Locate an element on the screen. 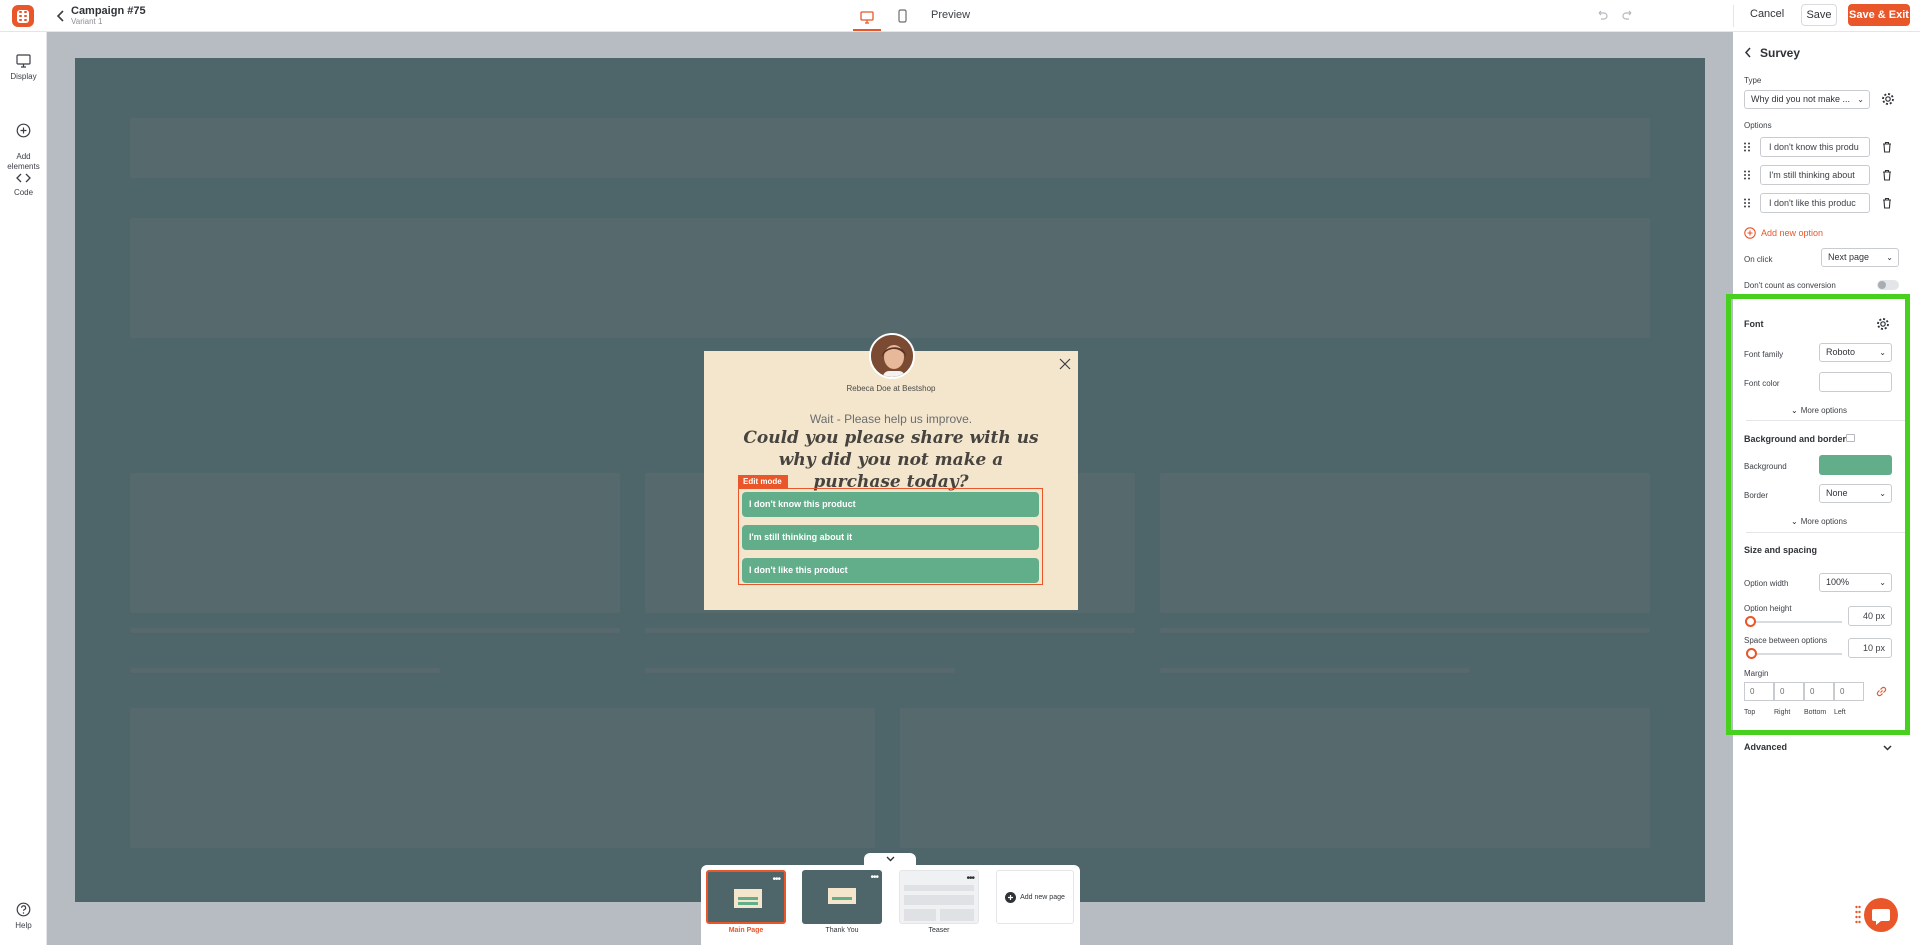 Image resolution: width=1920 pixels, height=945 pixels. page-thumb-teaser: ••• is located at coordinates (939, 897).